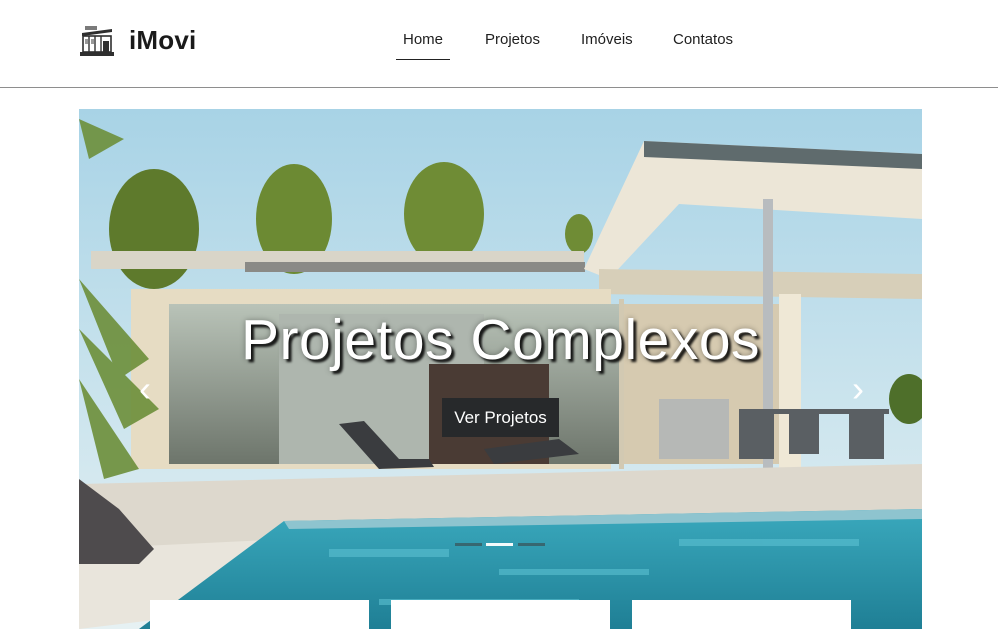 This screenshot has height=629, width=998. I want to click on hero-title: Projetos Complexos, so click(500, 340).